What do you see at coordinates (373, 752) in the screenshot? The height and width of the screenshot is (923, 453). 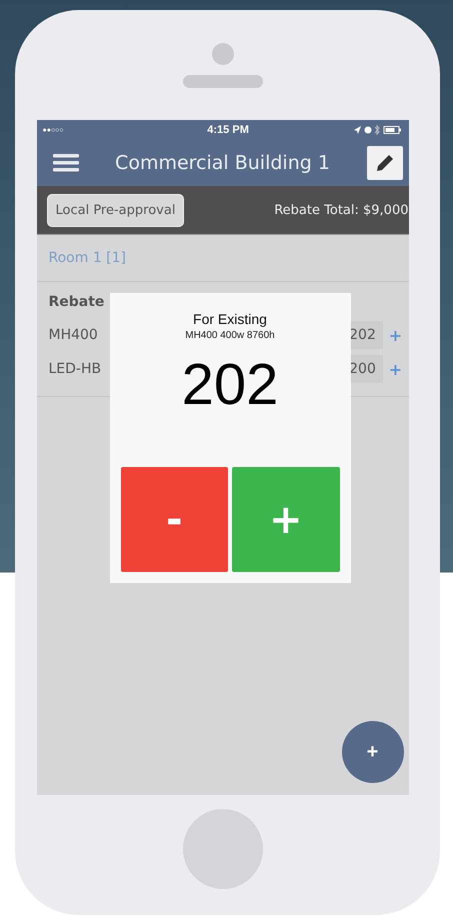 I see `add-button: +` at bounding box center [373, 752].